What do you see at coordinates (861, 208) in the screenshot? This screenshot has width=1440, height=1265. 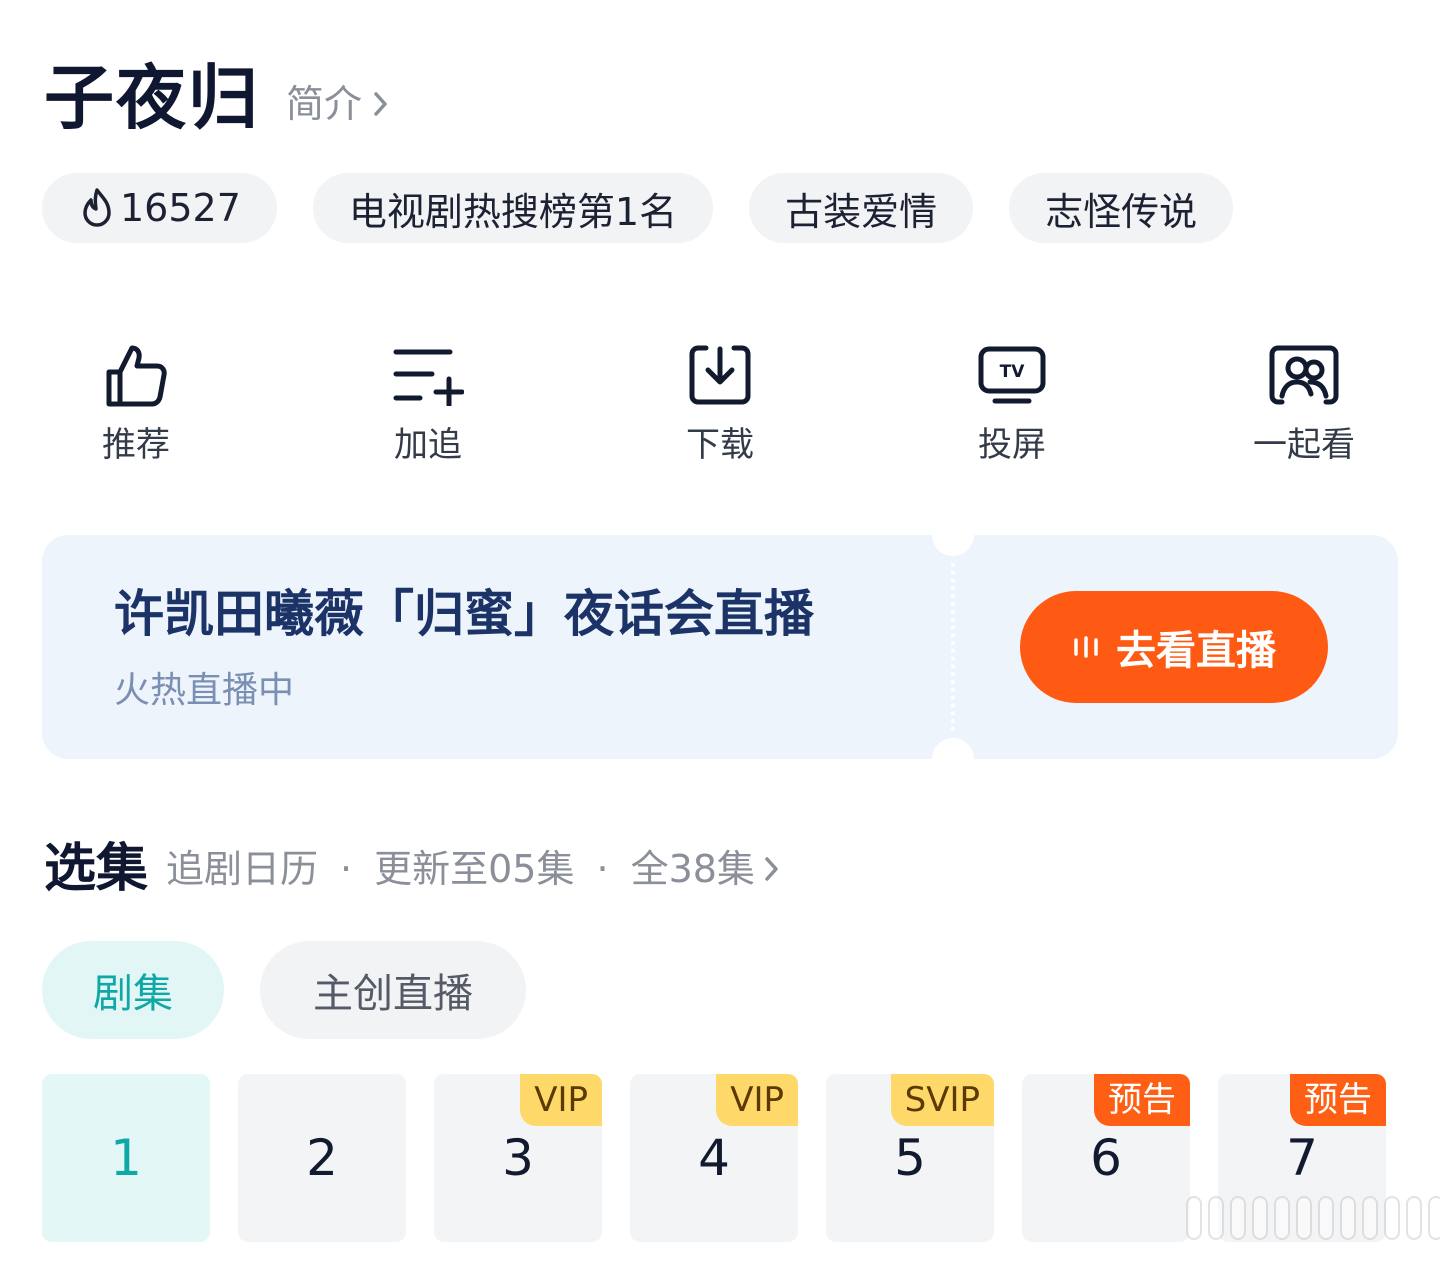 I see `tag-genre: 古装爱情` at bounding box center [861, 208].